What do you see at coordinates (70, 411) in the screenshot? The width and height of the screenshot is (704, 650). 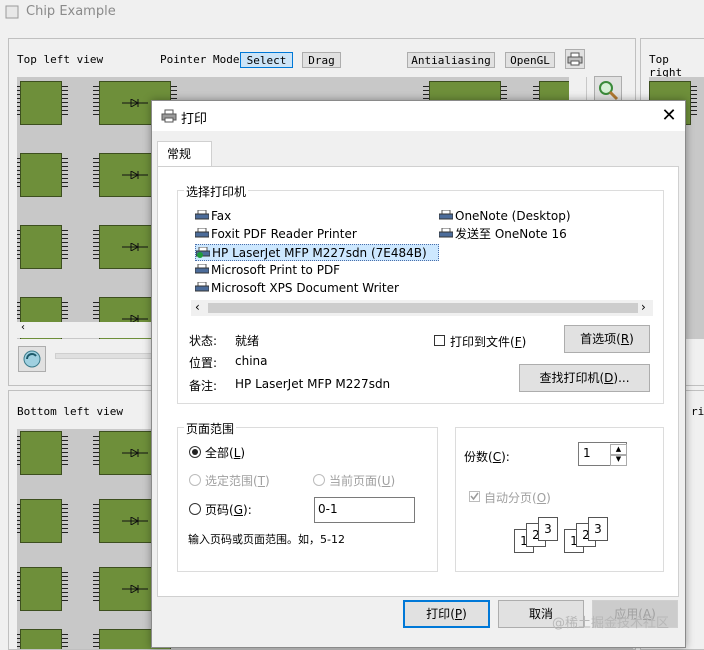 I see `bottom-left-view-label: Bottom left view` at bounding box center [70, 411].